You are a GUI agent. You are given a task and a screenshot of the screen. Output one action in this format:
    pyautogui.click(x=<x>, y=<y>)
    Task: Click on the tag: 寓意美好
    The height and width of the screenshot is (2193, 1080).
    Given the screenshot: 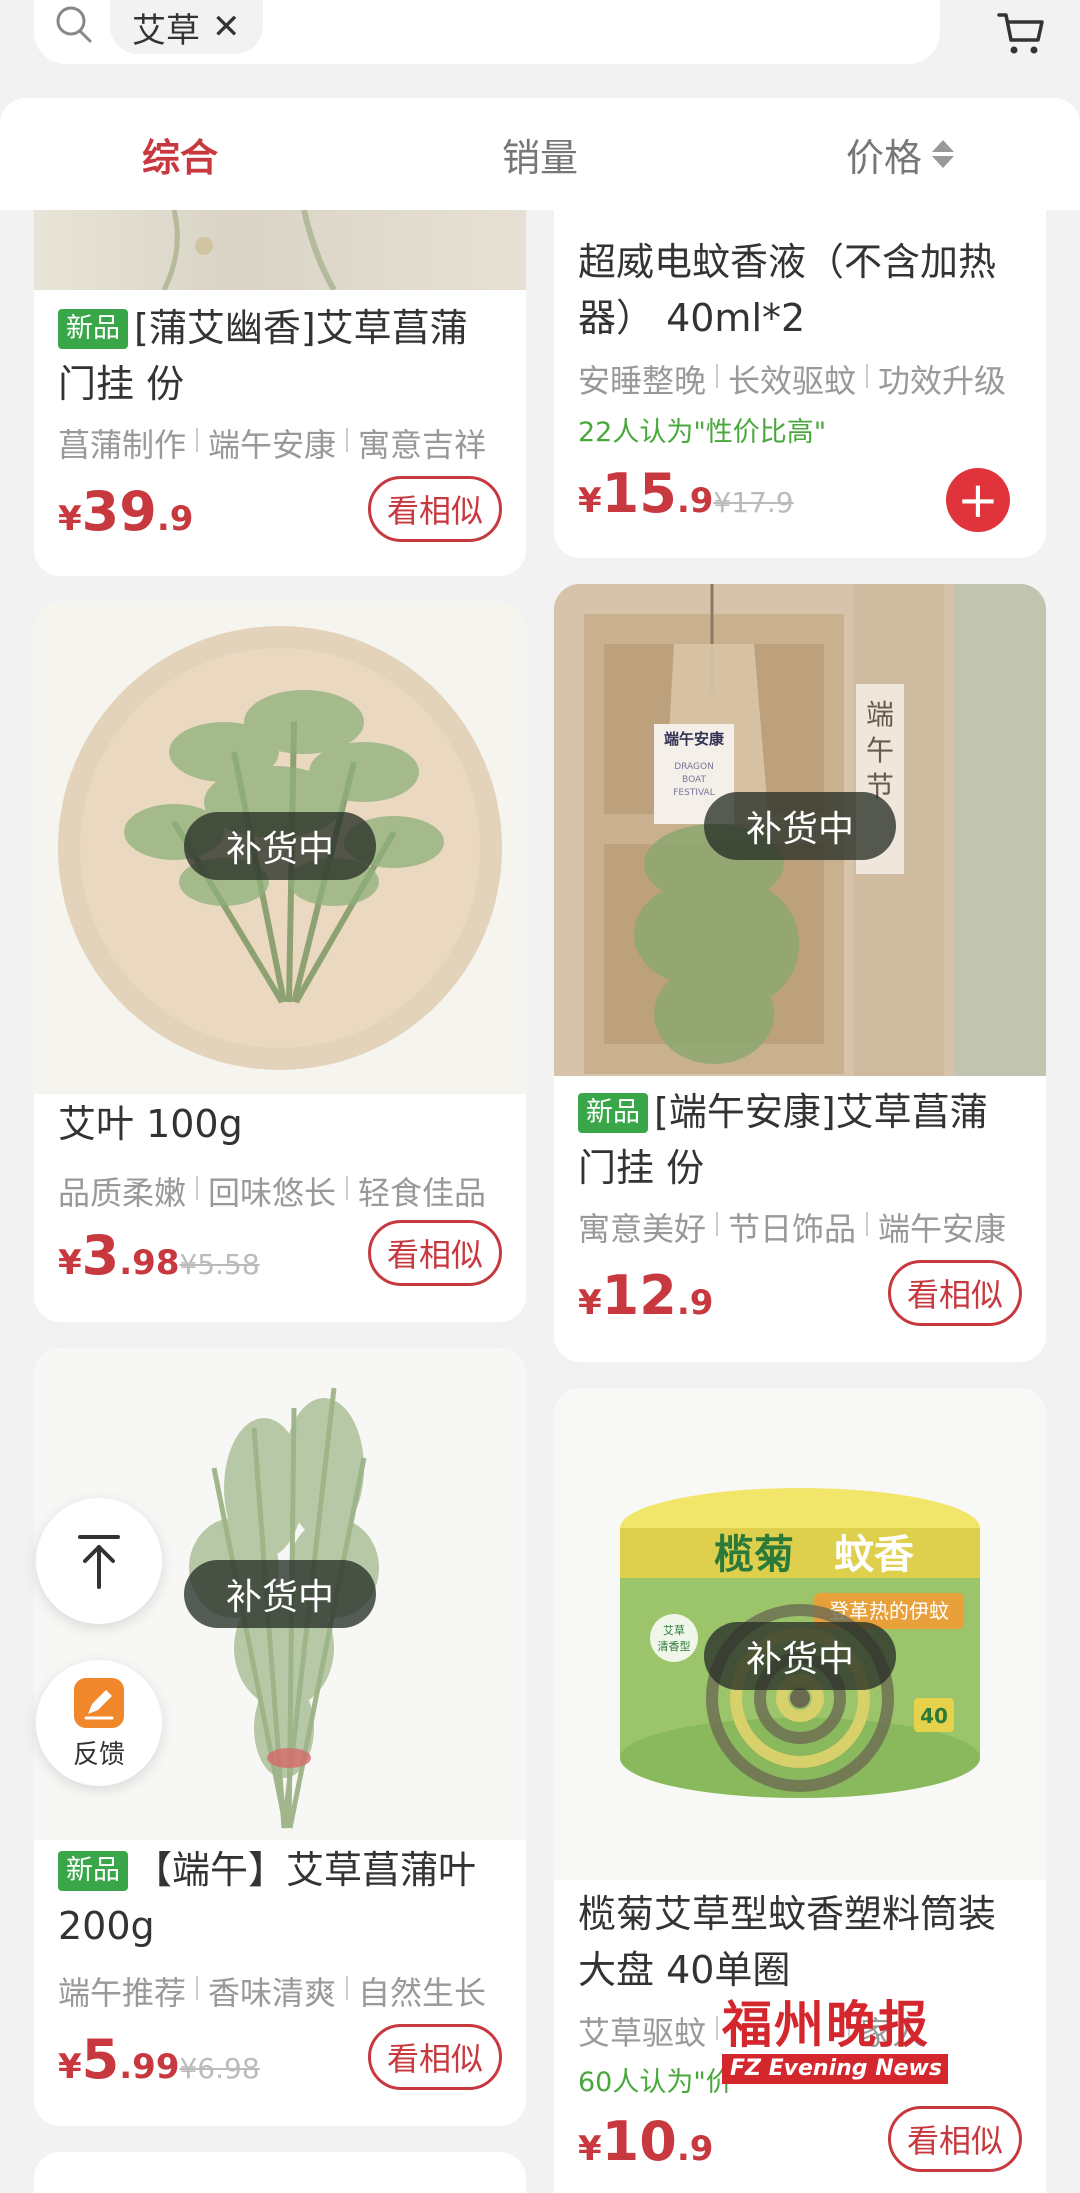 What is the action you would take?
    pyautogui.click(x=642, y=1229)
    